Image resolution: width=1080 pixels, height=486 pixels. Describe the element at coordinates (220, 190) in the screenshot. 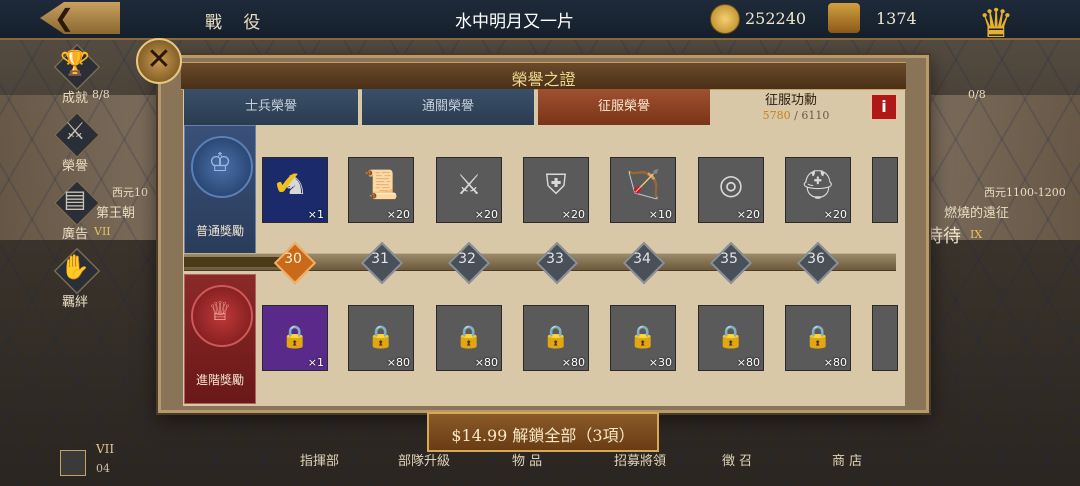

I see `normal-reward-seal: ♔ 普通獎勵` at that location.